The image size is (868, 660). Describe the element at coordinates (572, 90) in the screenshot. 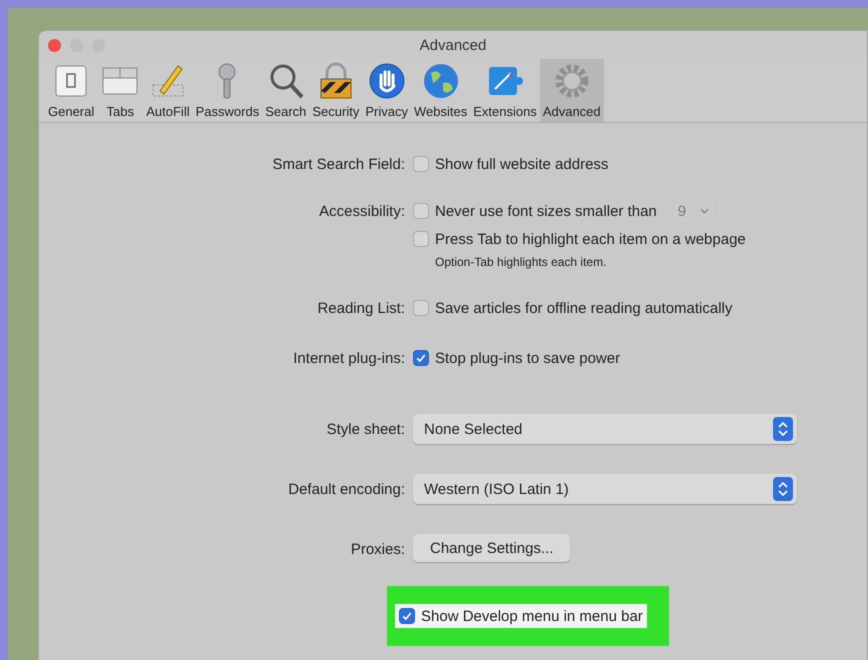

I see `toolbar-tab: Advanced` at that location.